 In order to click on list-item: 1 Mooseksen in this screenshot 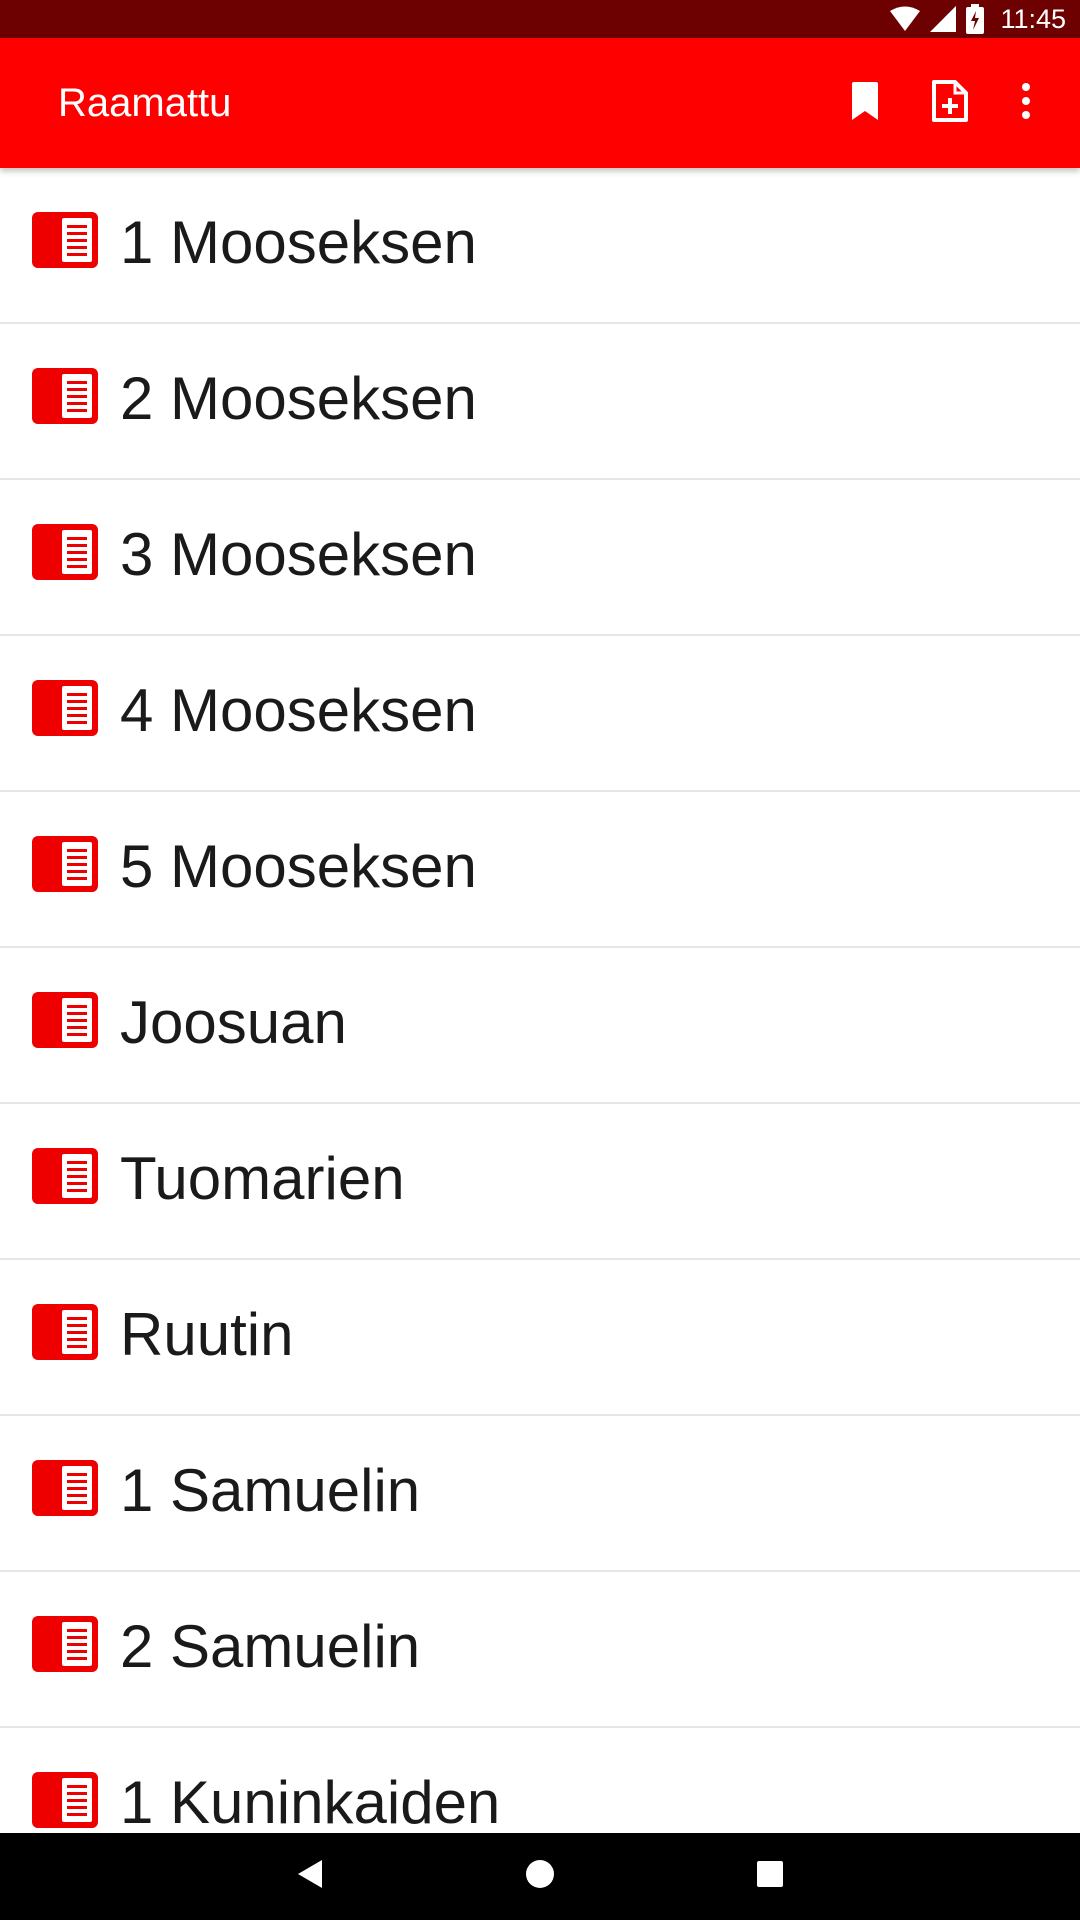, I will do `click(540, 246)`.